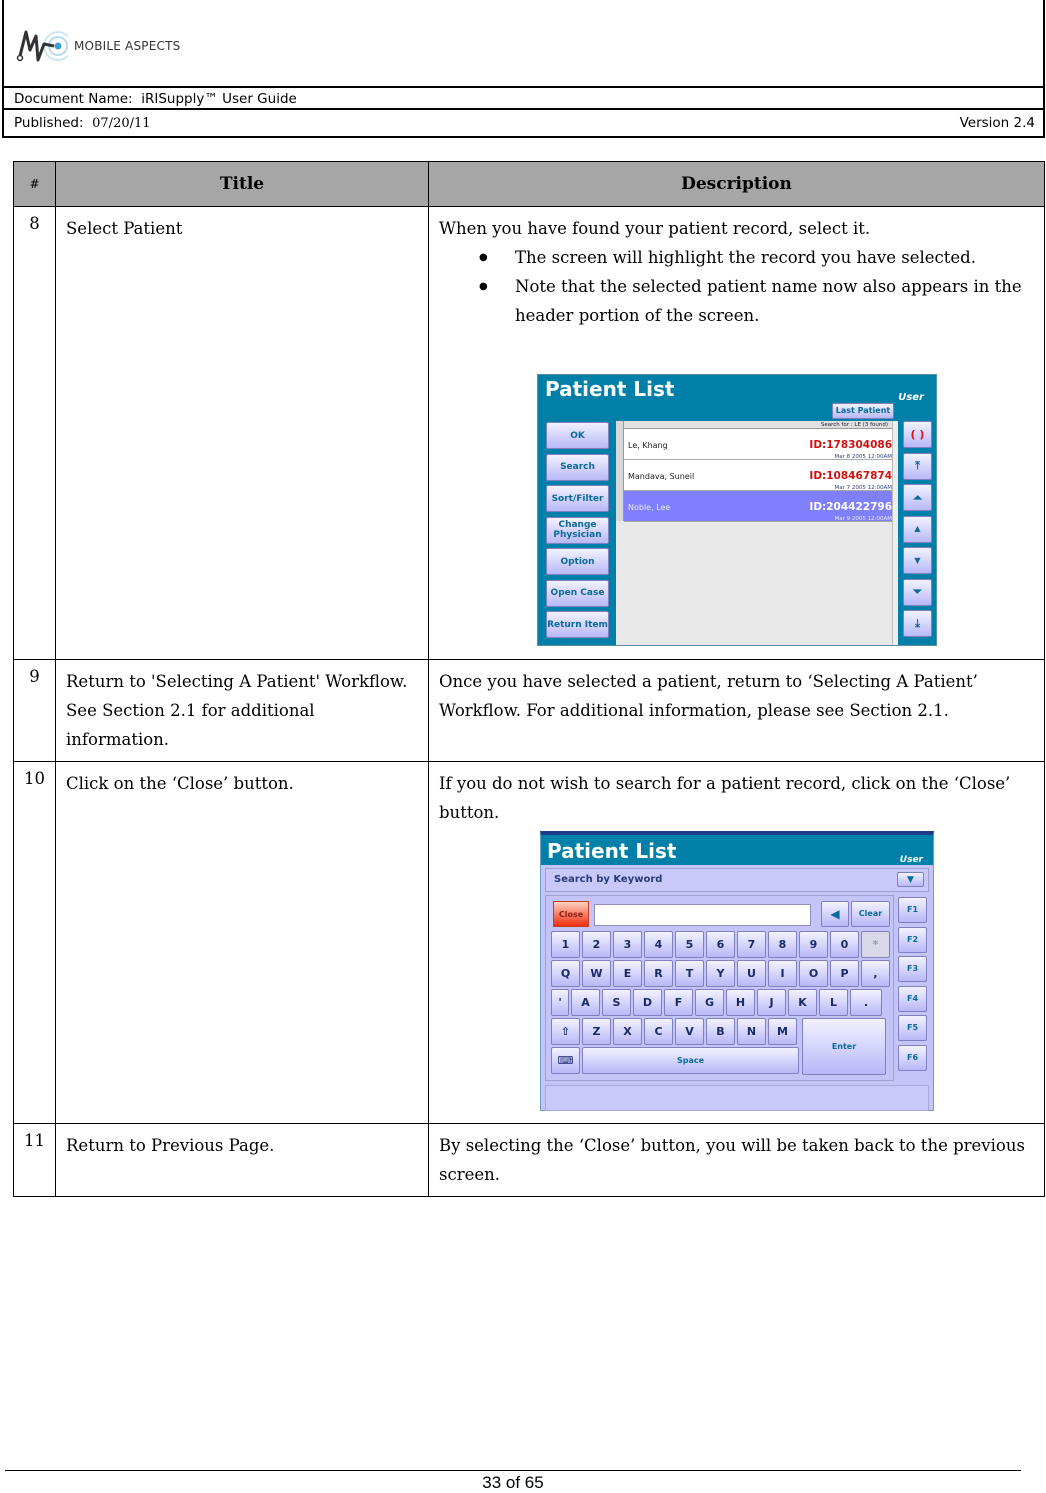  Describe the element at coordinates (596, 1031) in the screenshot. I see `key: Z` at that location.